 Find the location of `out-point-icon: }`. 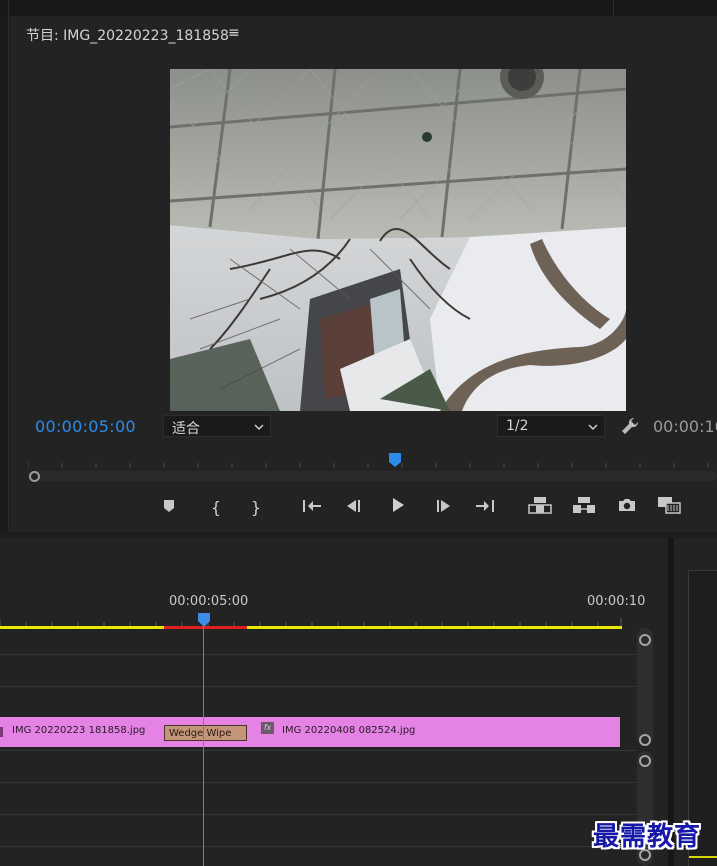

out-point-icon: } is located at coordinates (256, 507).